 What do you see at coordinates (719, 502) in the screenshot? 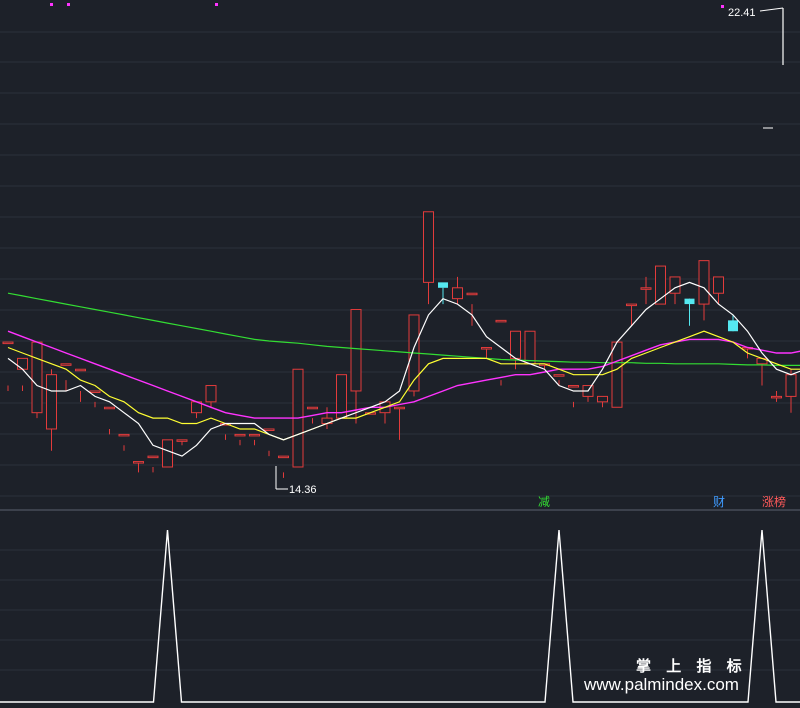
I see `tag-finance: 财` at bounding box center [719, 502].